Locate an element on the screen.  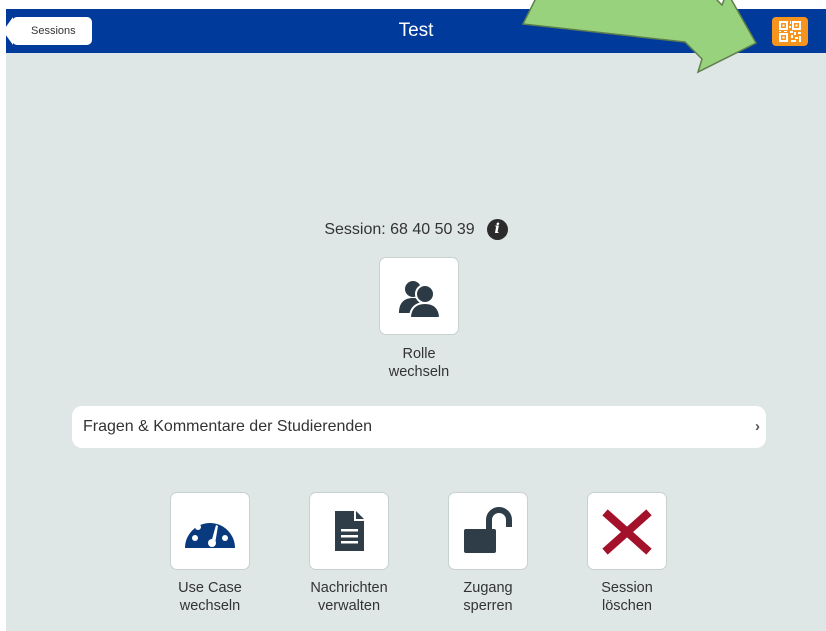
delete-x-icon is located at coordinates (627, 532).